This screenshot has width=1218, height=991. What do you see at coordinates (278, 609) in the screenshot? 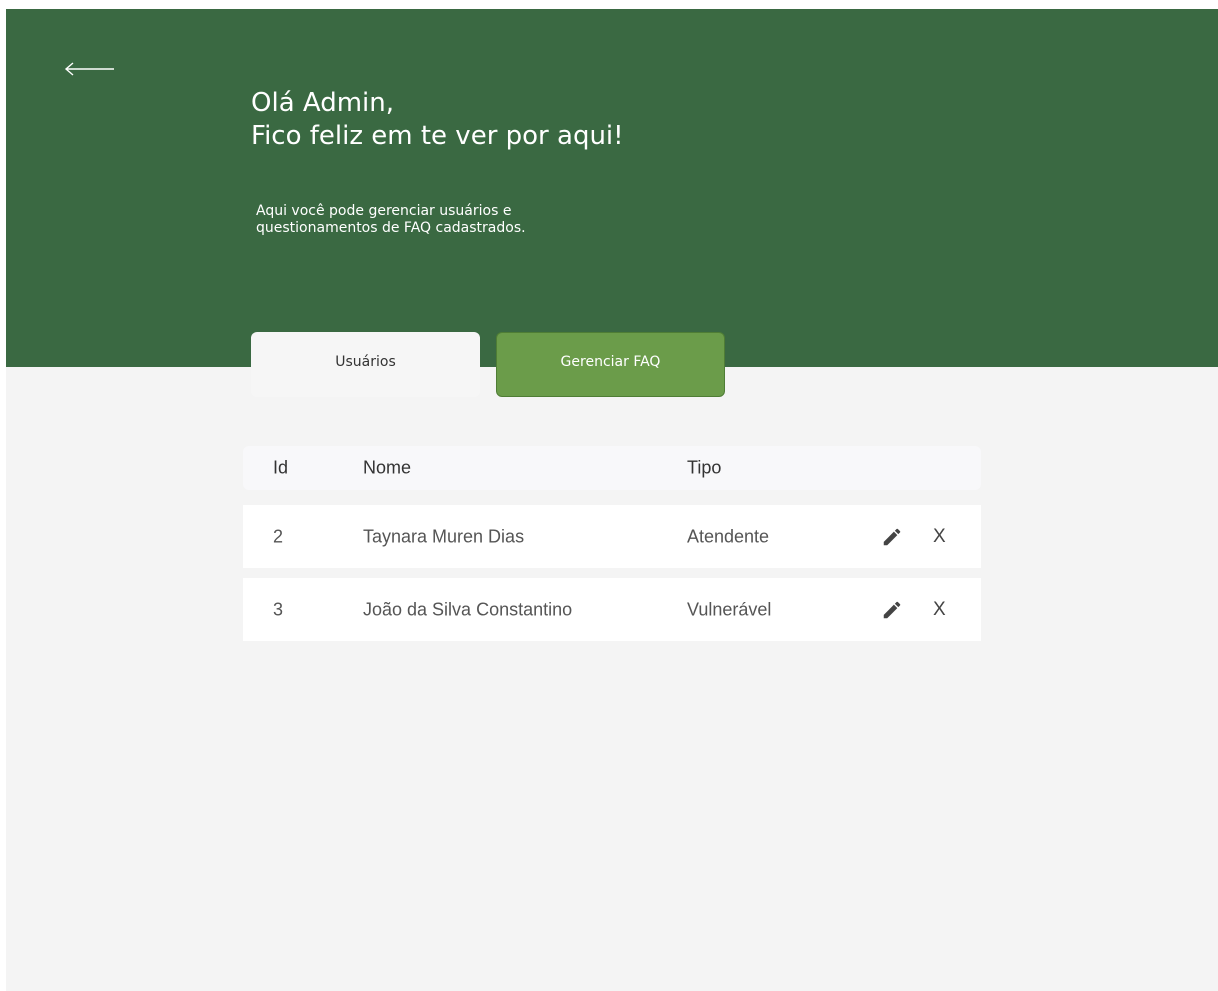
I see `row-id: 3` at bounding box center [278, 609].